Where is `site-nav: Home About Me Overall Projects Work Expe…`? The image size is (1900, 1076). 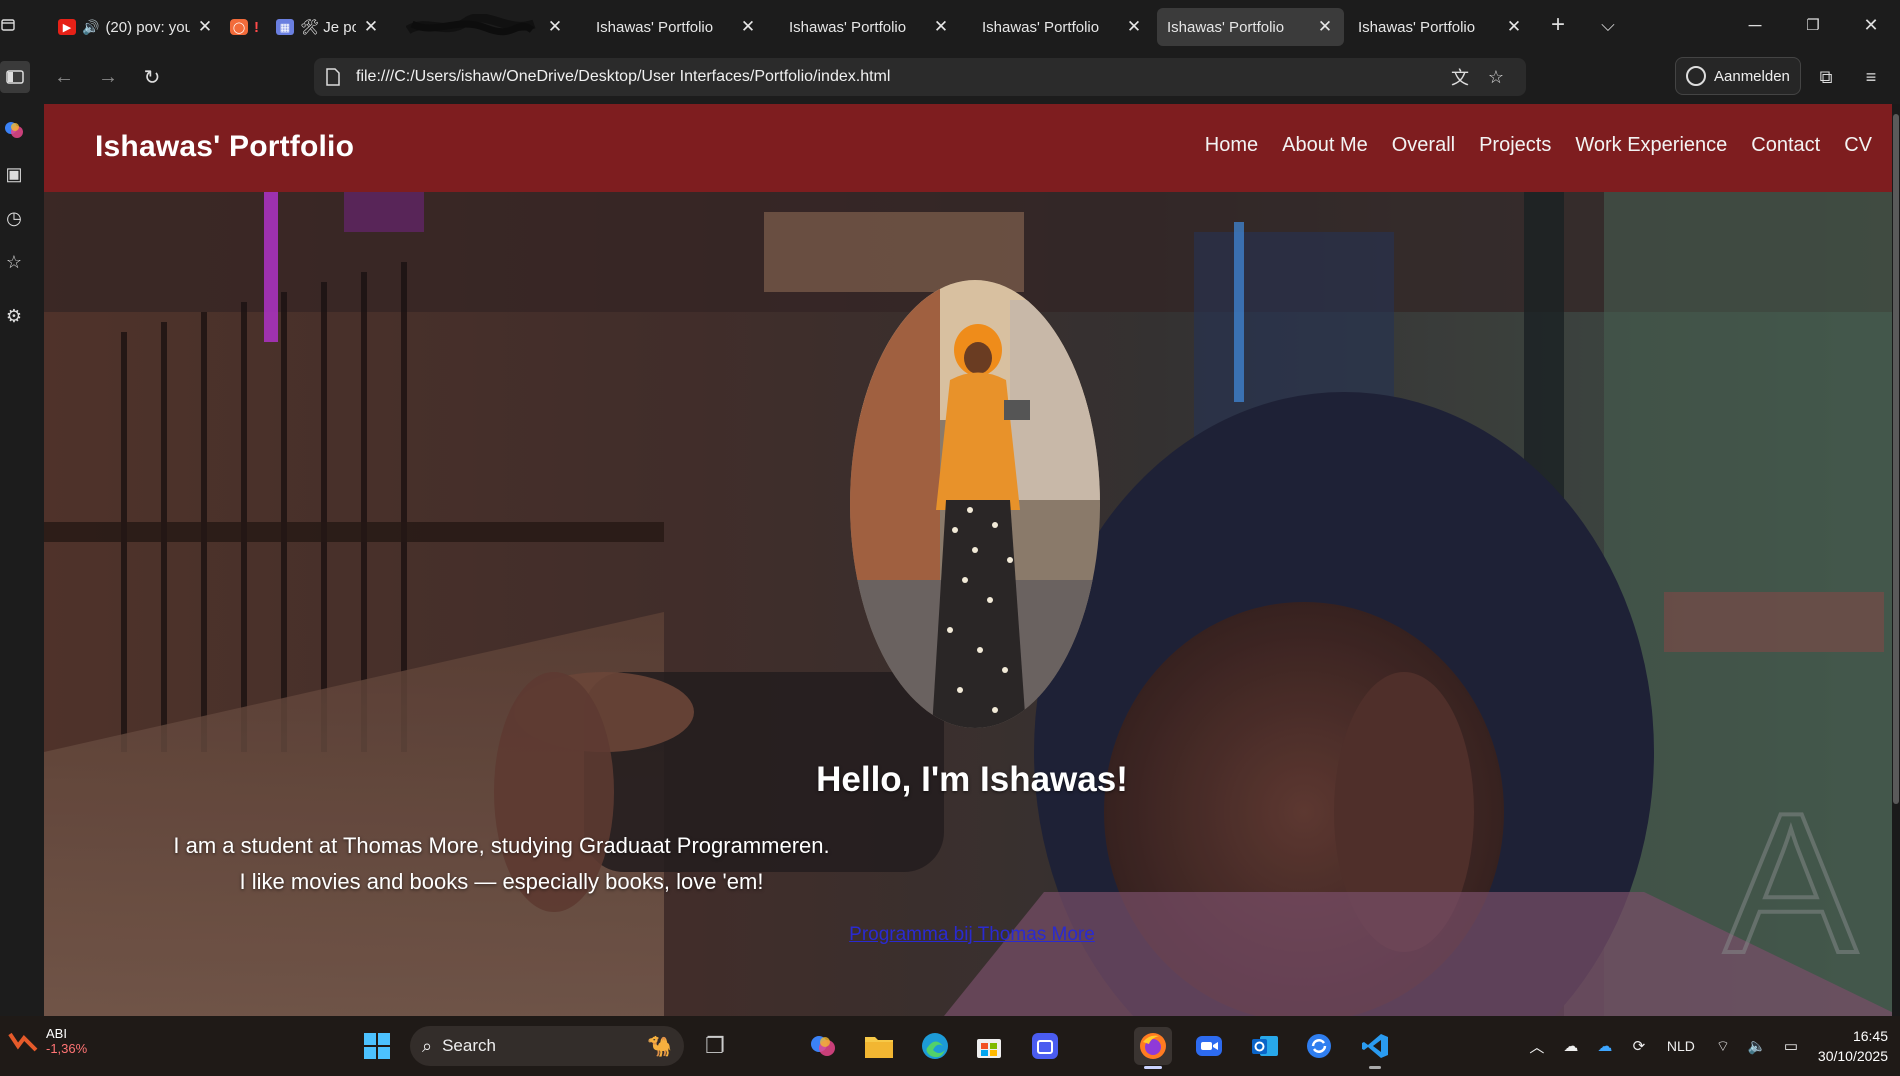
site-nav: Home About Me Overall Projects Work Expe… is located at coordinates (1538, 145).